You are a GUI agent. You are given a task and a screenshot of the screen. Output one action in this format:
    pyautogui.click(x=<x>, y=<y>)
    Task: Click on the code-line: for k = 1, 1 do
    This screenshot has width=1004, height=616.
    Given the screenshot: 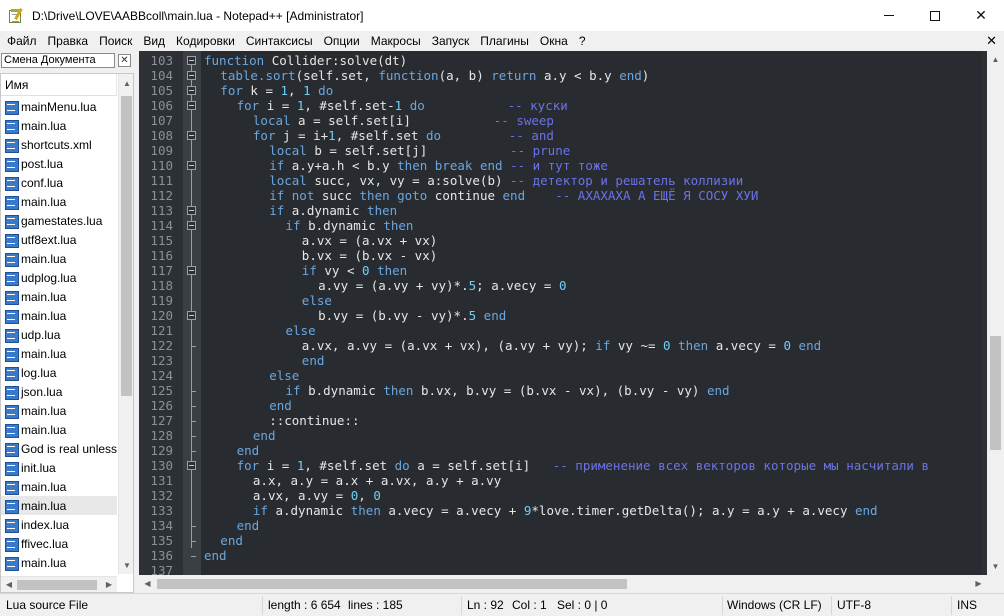 What is the action you would take?
    pyautogui.click(x=276, y=90)
    